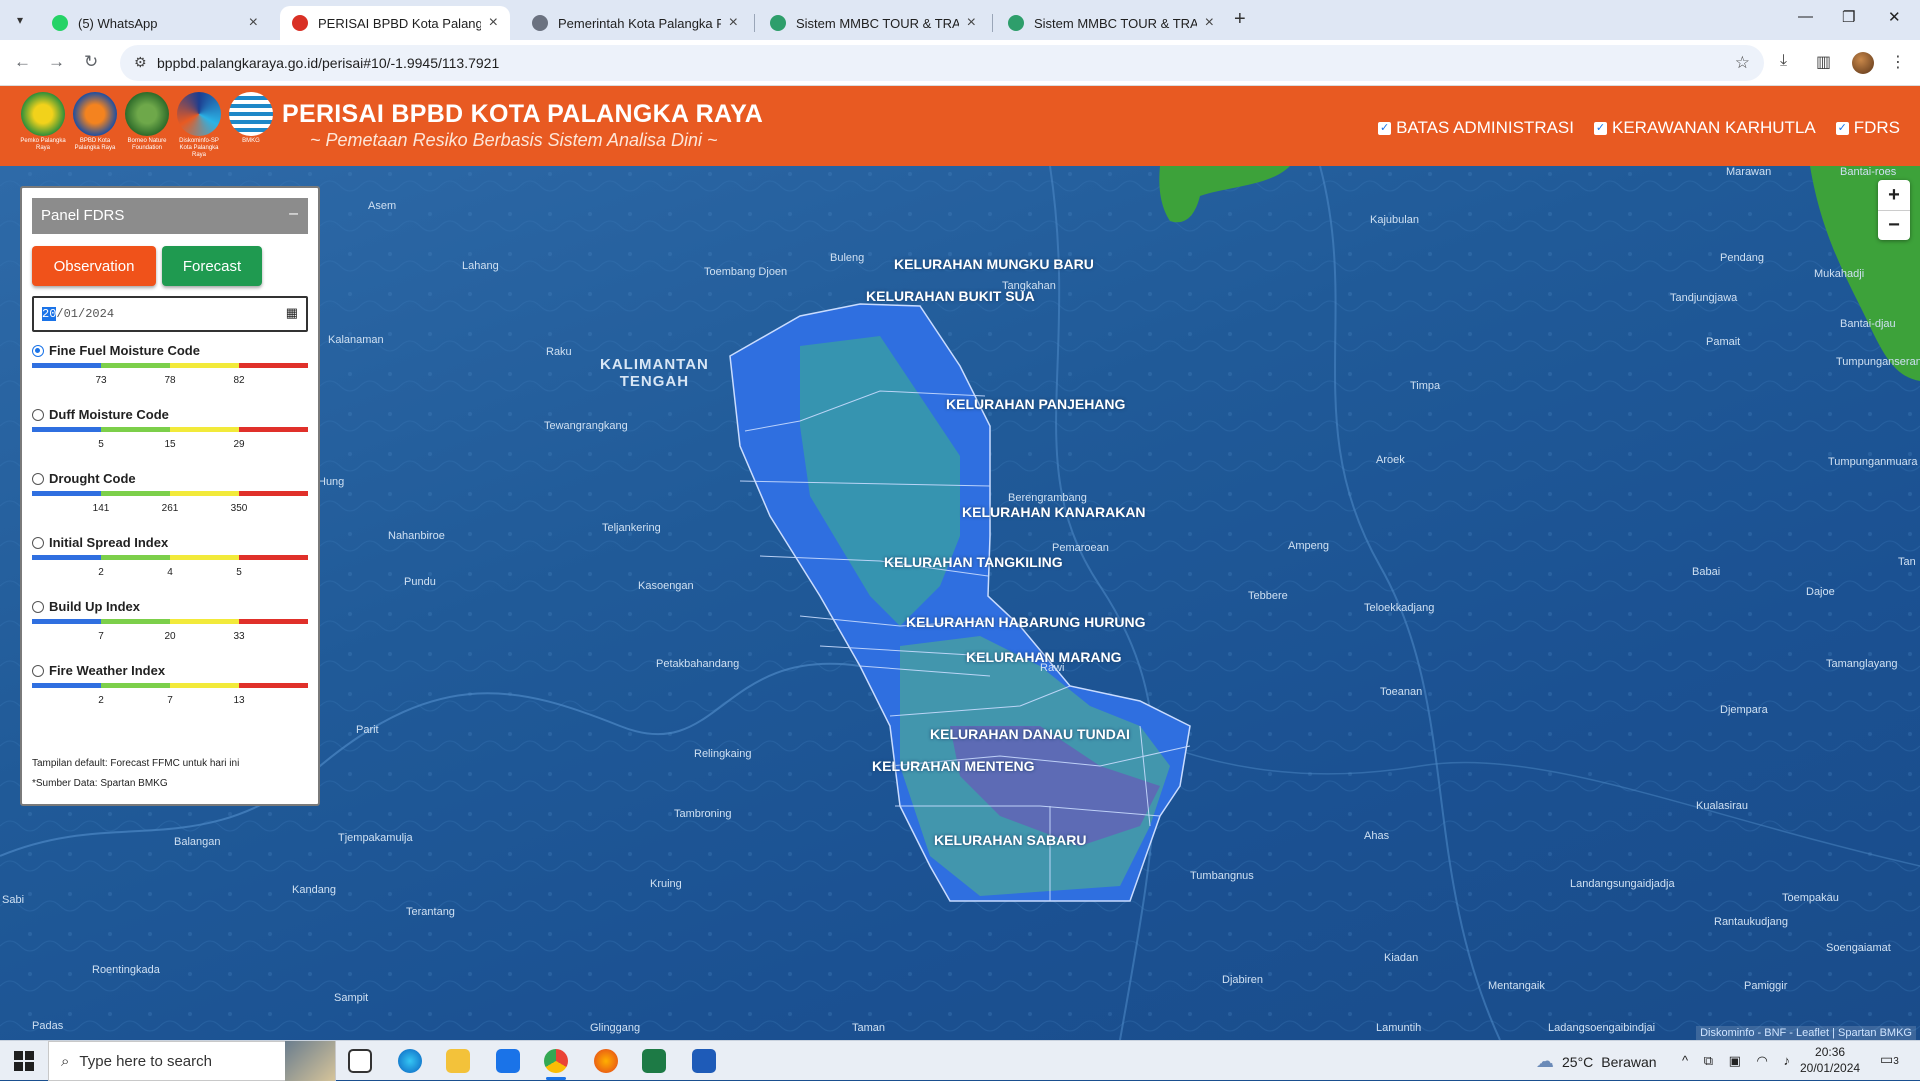 The height and width of the screenshot is (1081, 1920). Describe the element at coordinates (1848, 17) in the screenshot. I see `restore-window-icon: ❐` at that location.